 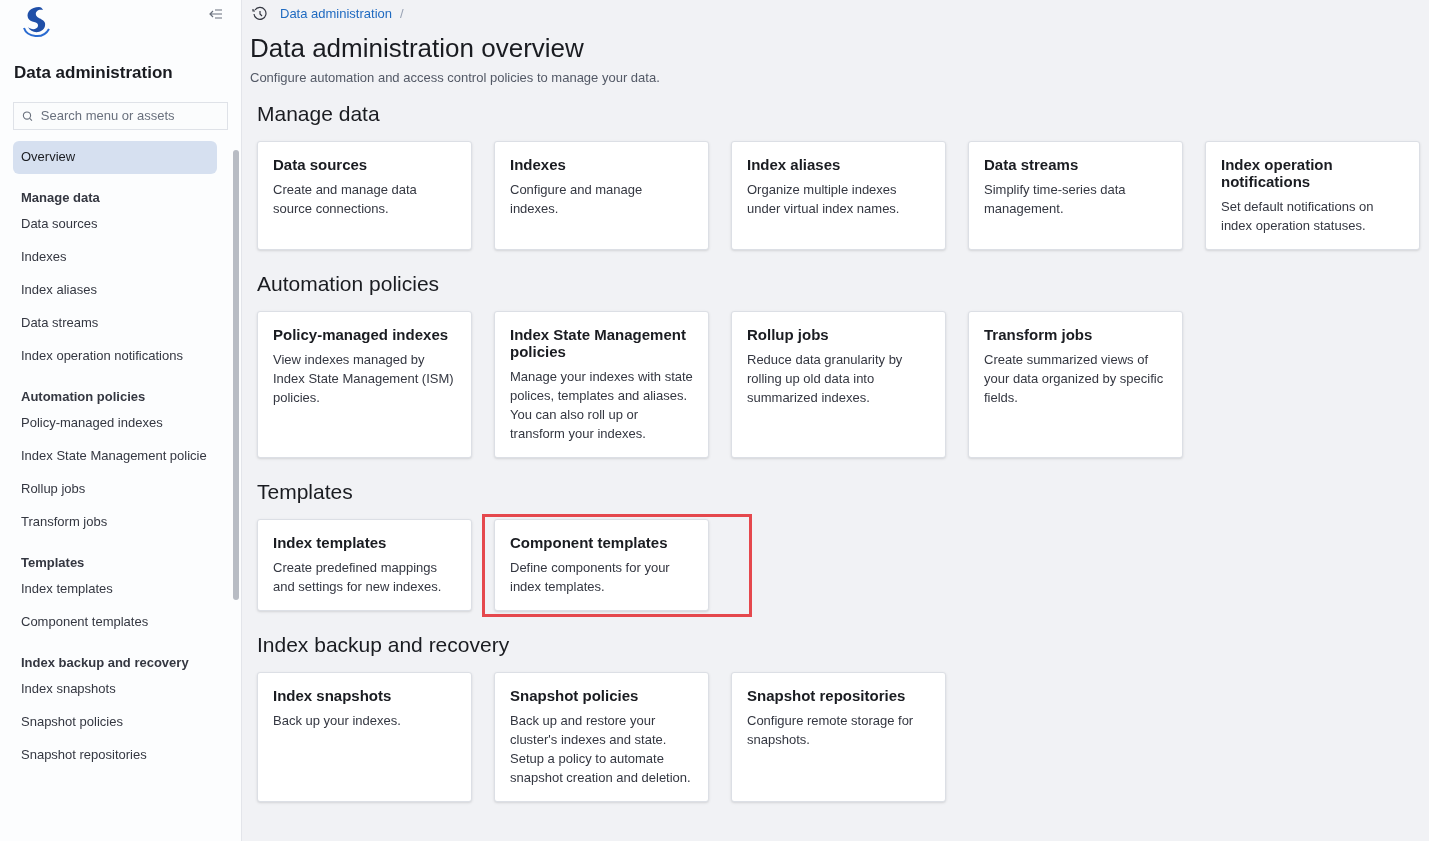 I want to click on section-title: Automation policies, so click(x=349, y=283).